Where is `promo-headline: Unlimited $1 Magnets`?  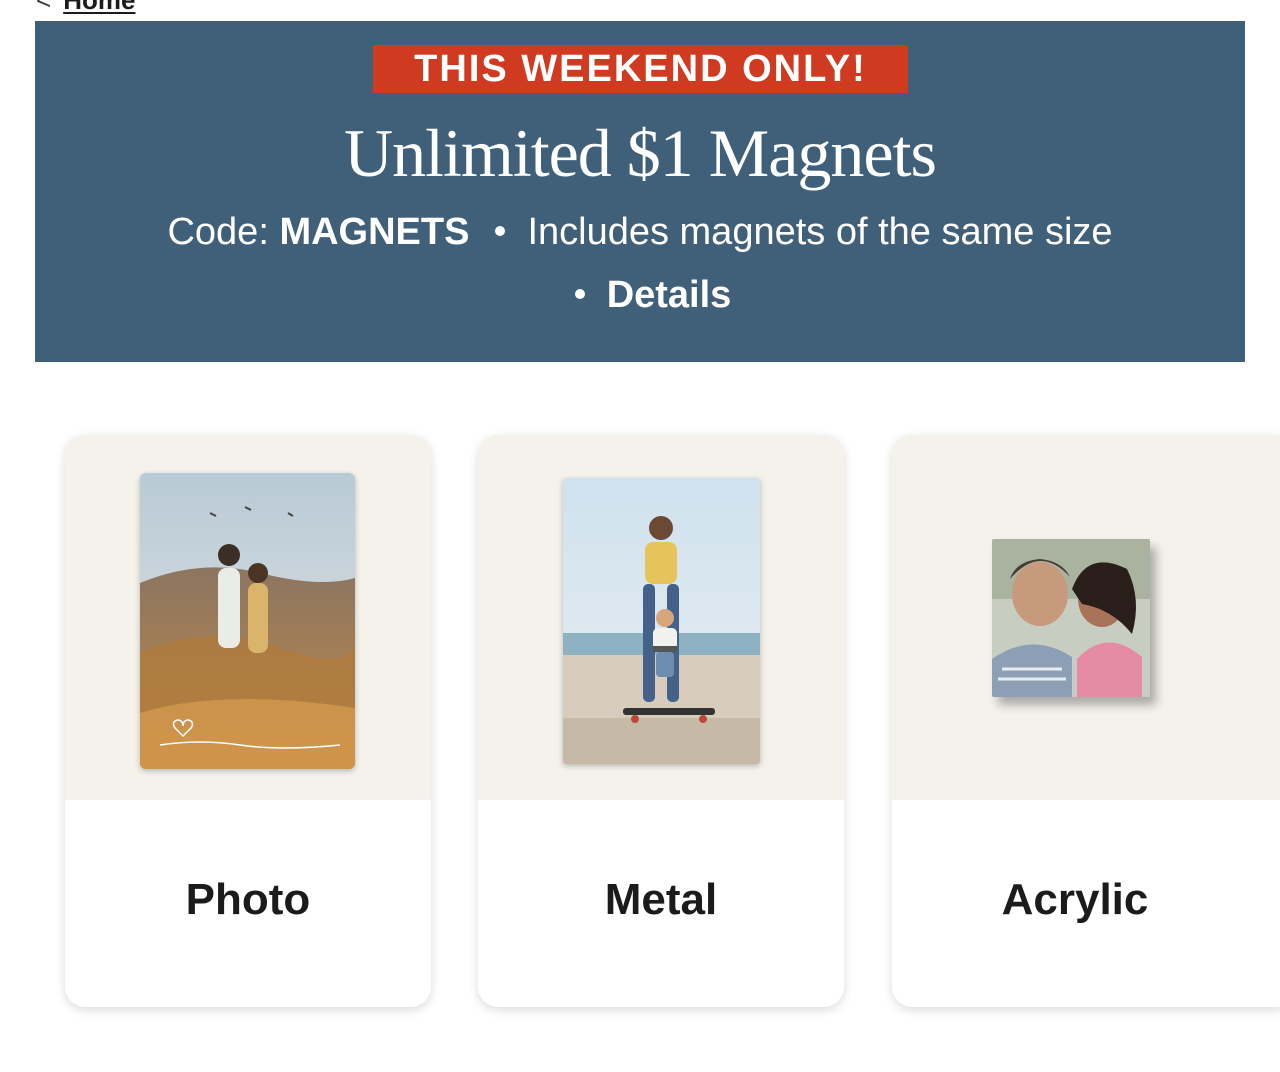
promo-headline: Unlimited $1 Magnets is located at coordinates (640, 153).